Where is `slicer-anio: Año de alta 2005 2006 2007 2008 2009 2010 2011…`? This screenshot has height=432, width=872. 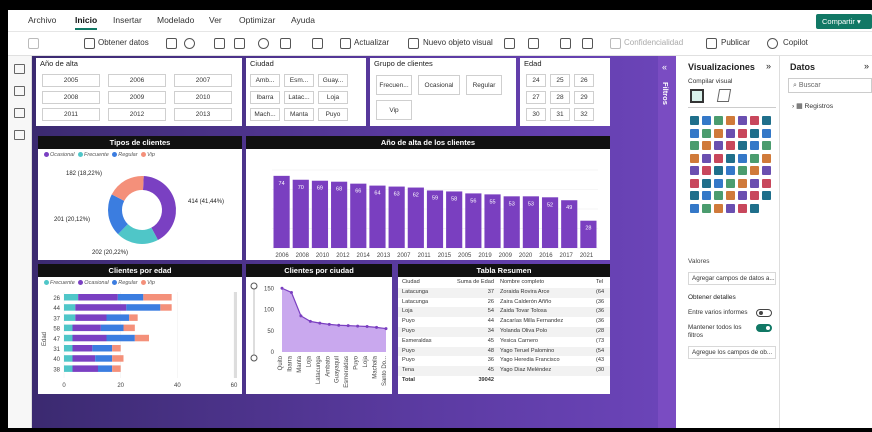
slicer-anio: Año de alta 2005 2006 2007 2008 2009 2010 2011… is located at coordinates (139, 92).